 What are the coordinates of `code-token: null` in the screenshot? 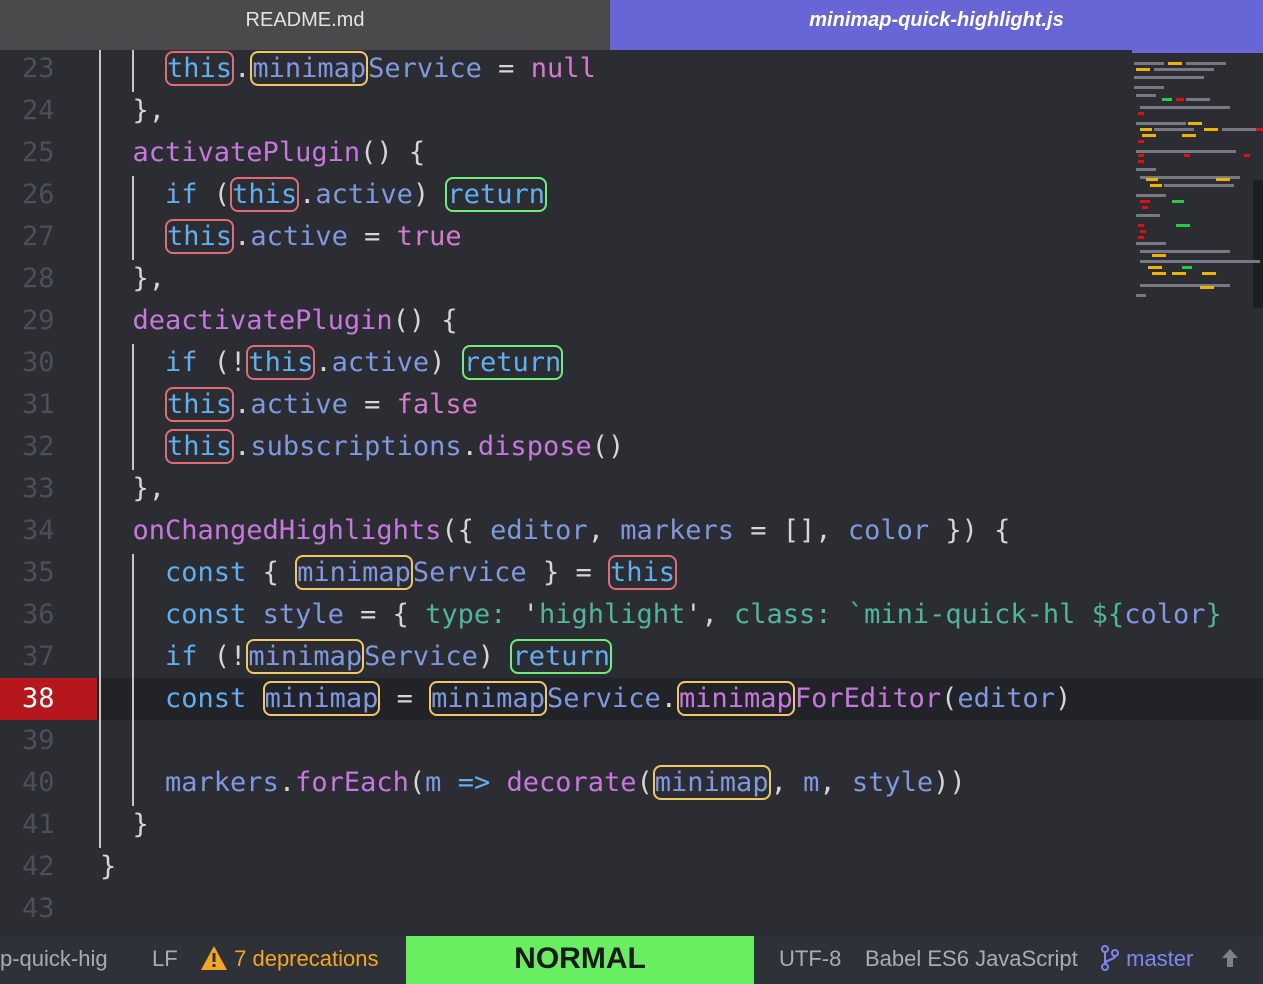 It's located at (563, 68).